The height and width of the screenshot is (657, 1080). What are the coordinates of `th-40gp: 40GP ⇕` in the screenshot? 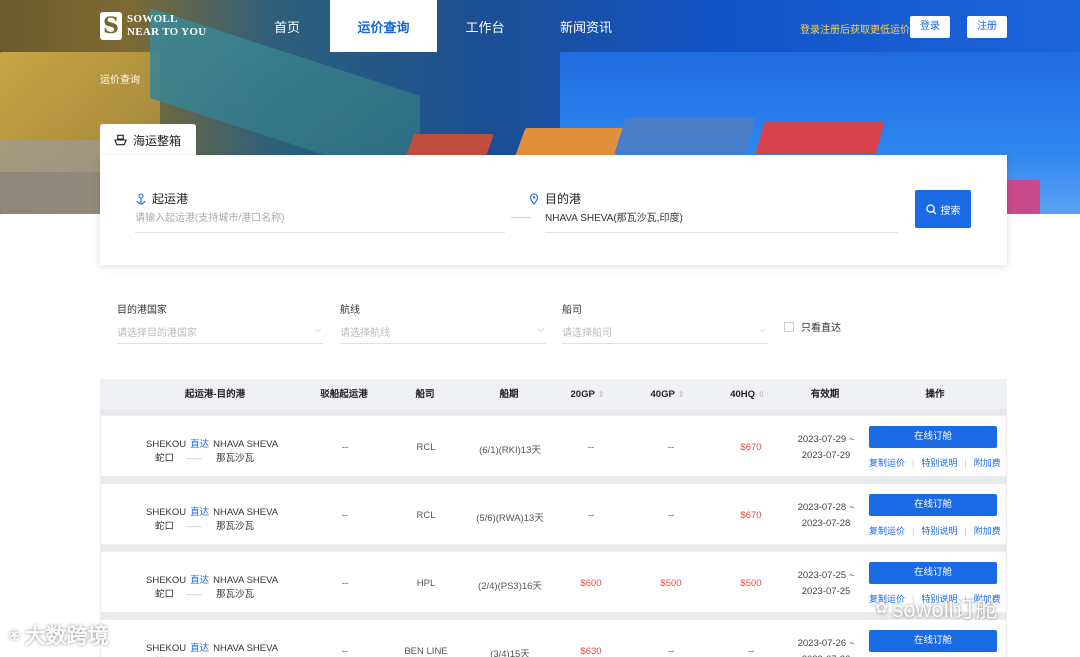 It's located at (667, 395).